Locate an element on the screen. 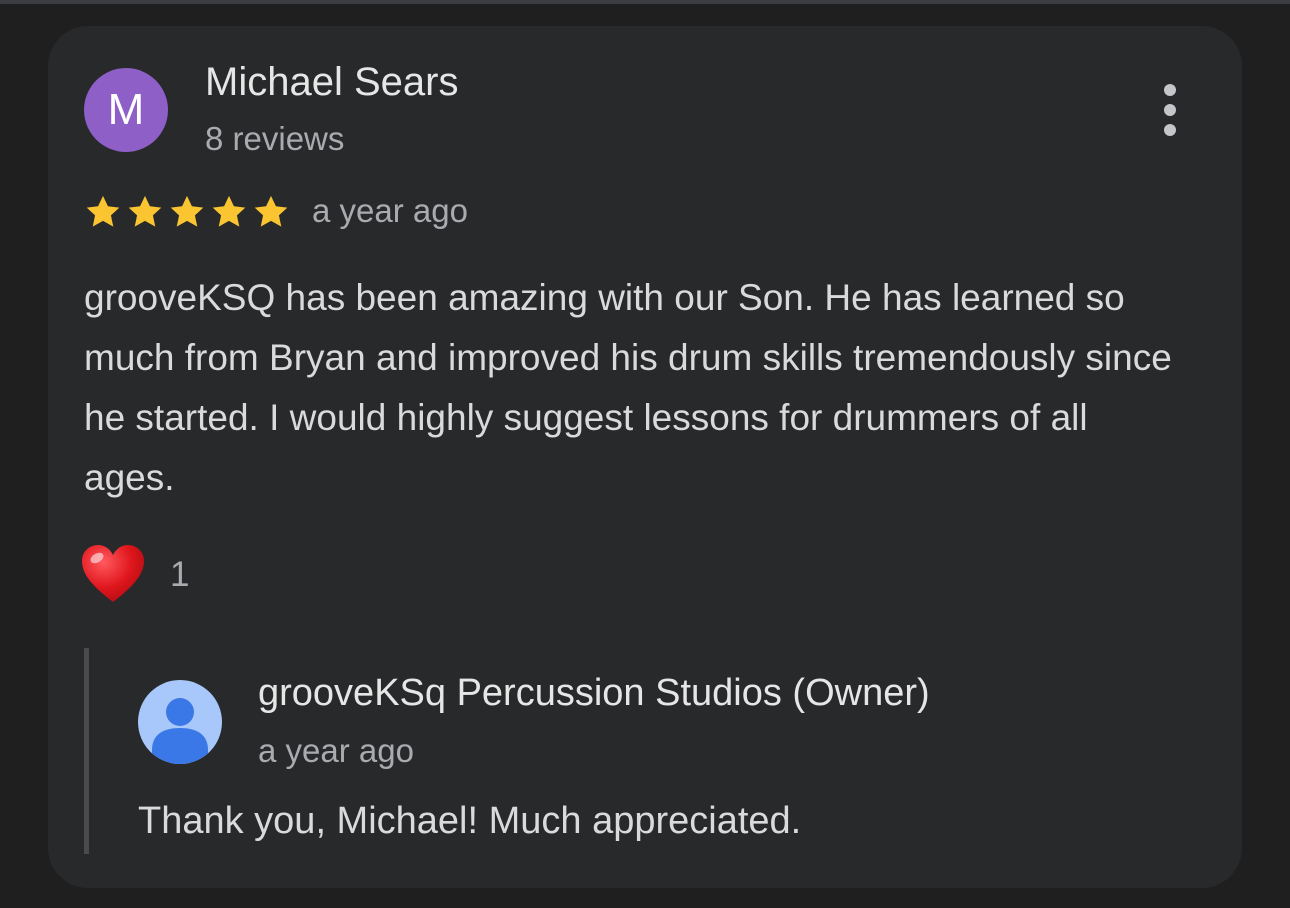  reviewer-initial: M is located at coordinates (126, 109).